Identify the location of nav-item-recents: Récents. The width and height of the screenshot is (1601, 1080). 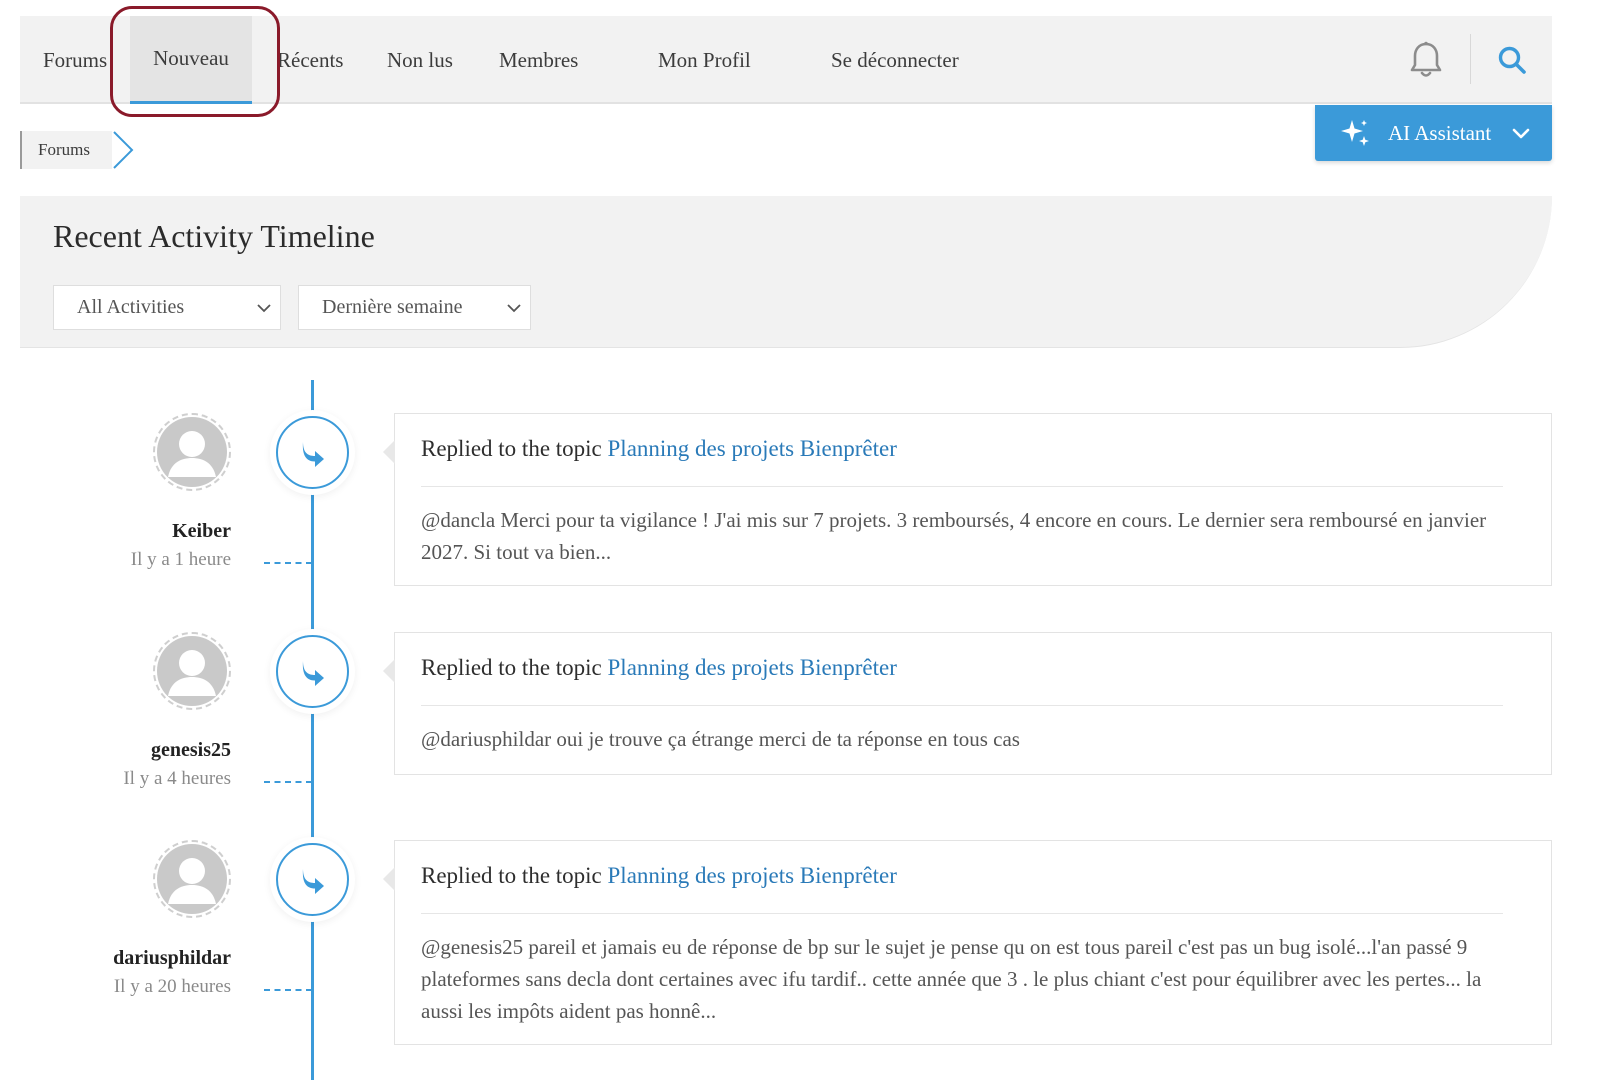
(310, 60).